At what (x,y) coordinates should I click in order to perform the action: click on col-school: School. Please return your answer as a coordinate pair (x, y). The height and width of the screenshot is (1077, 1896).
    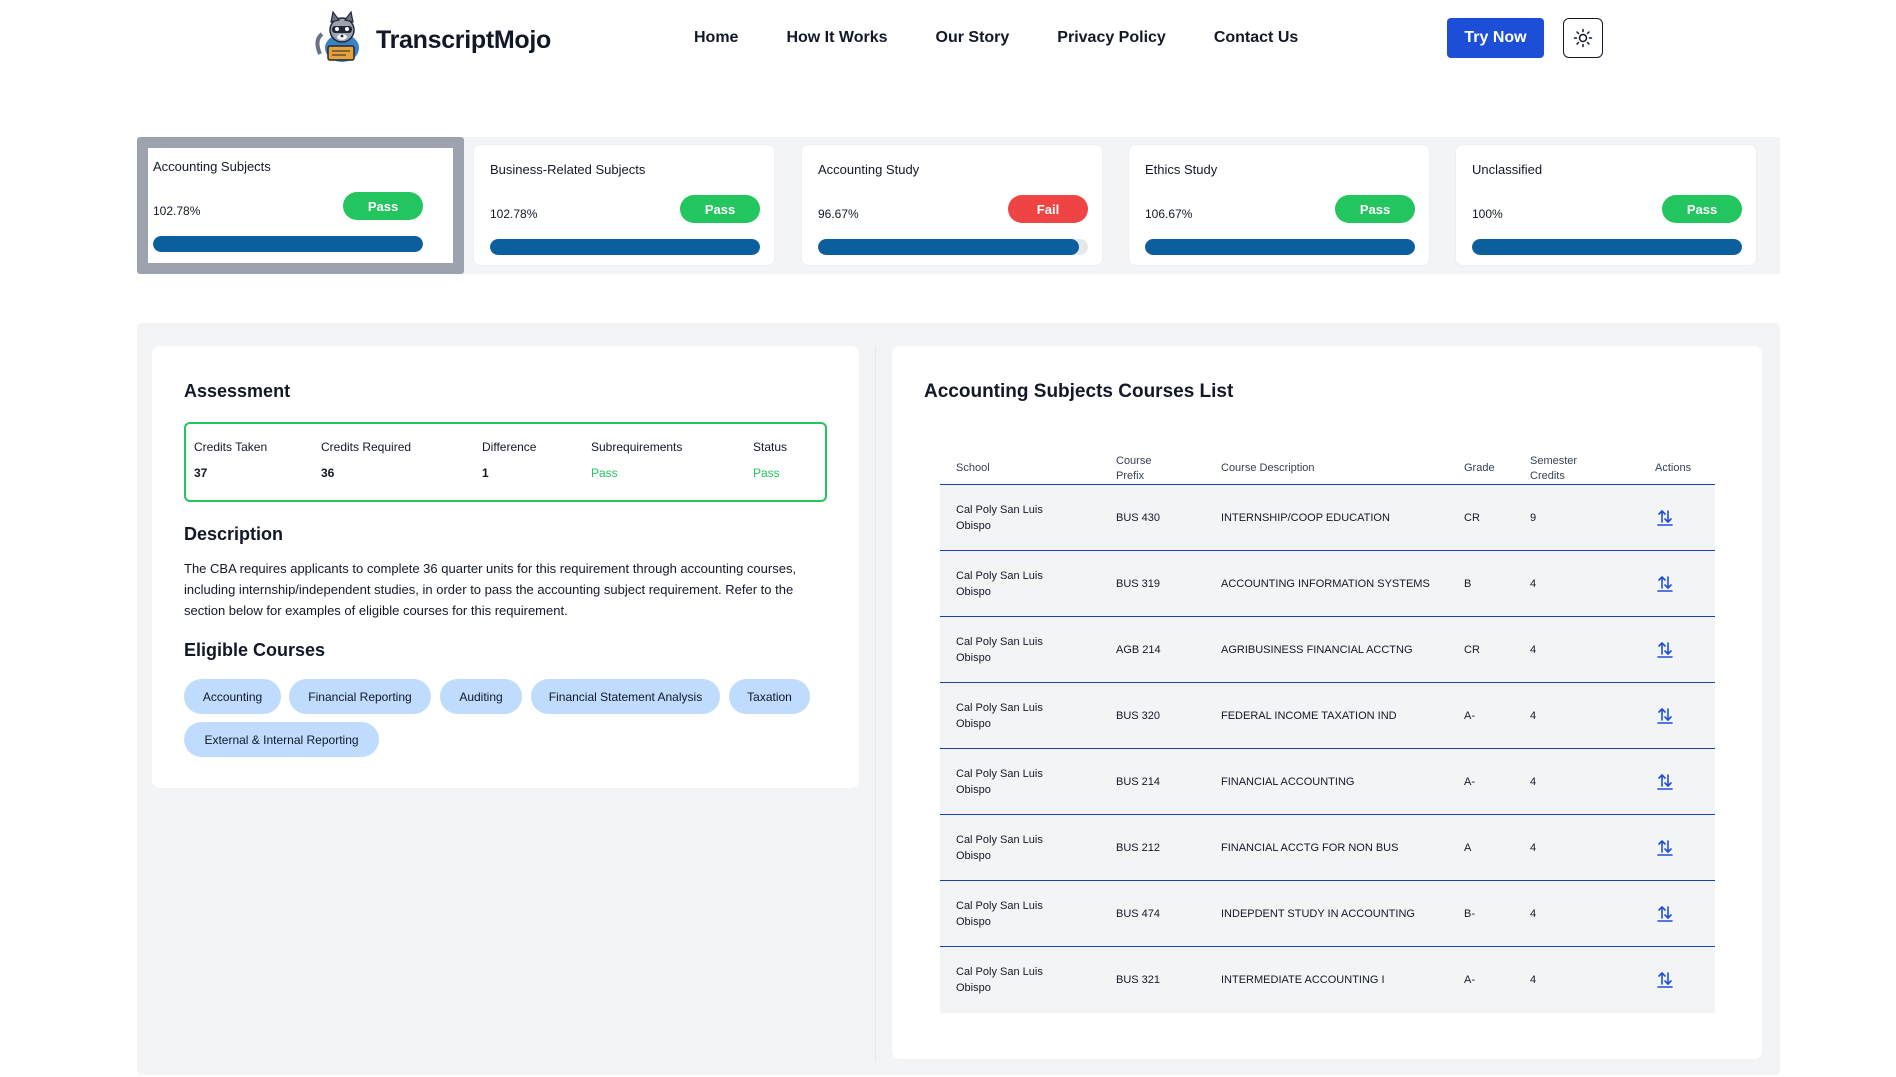
    Looking at the image, I should click on (973, 468).